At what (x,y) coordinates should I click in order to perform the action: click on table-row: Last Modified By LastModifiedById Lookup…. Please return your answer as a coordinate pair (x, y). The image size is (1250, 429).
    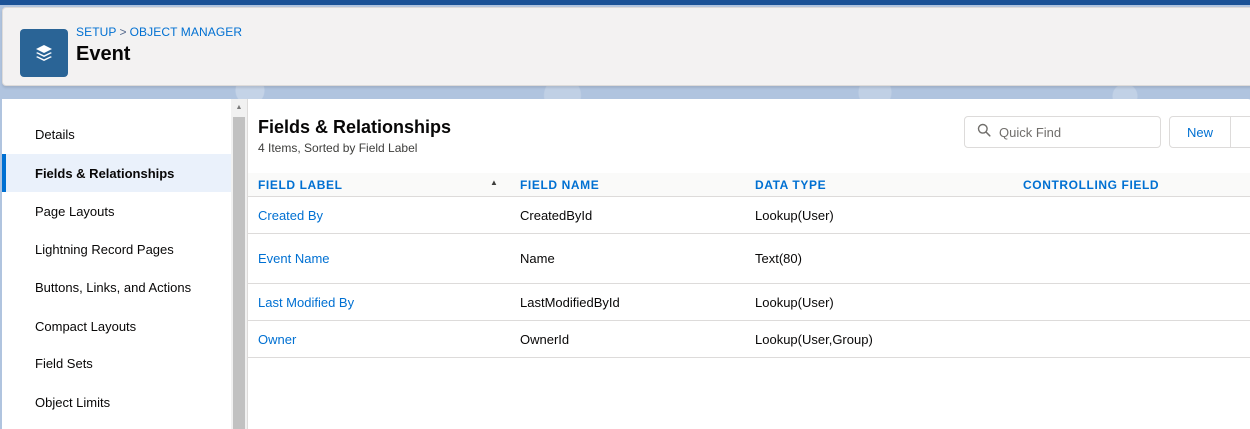
    Looking at the image, I should click on (749, 302).